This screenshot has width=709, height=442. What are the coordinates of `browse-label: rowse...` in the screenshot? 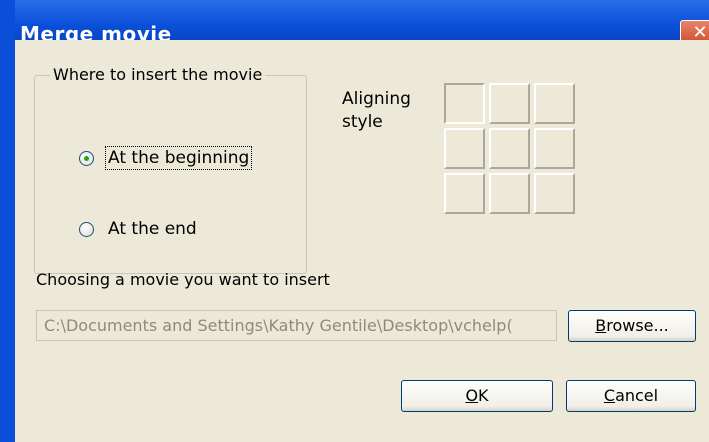 It's located at (637, 325).